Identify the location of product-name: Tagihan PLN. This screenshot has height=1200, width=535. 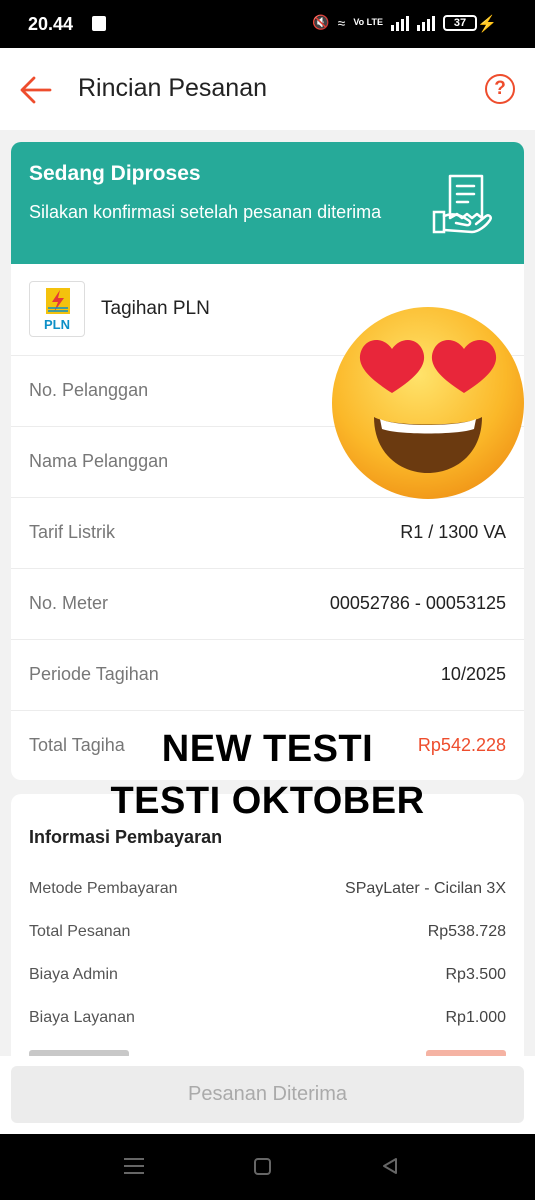
(155, 308).